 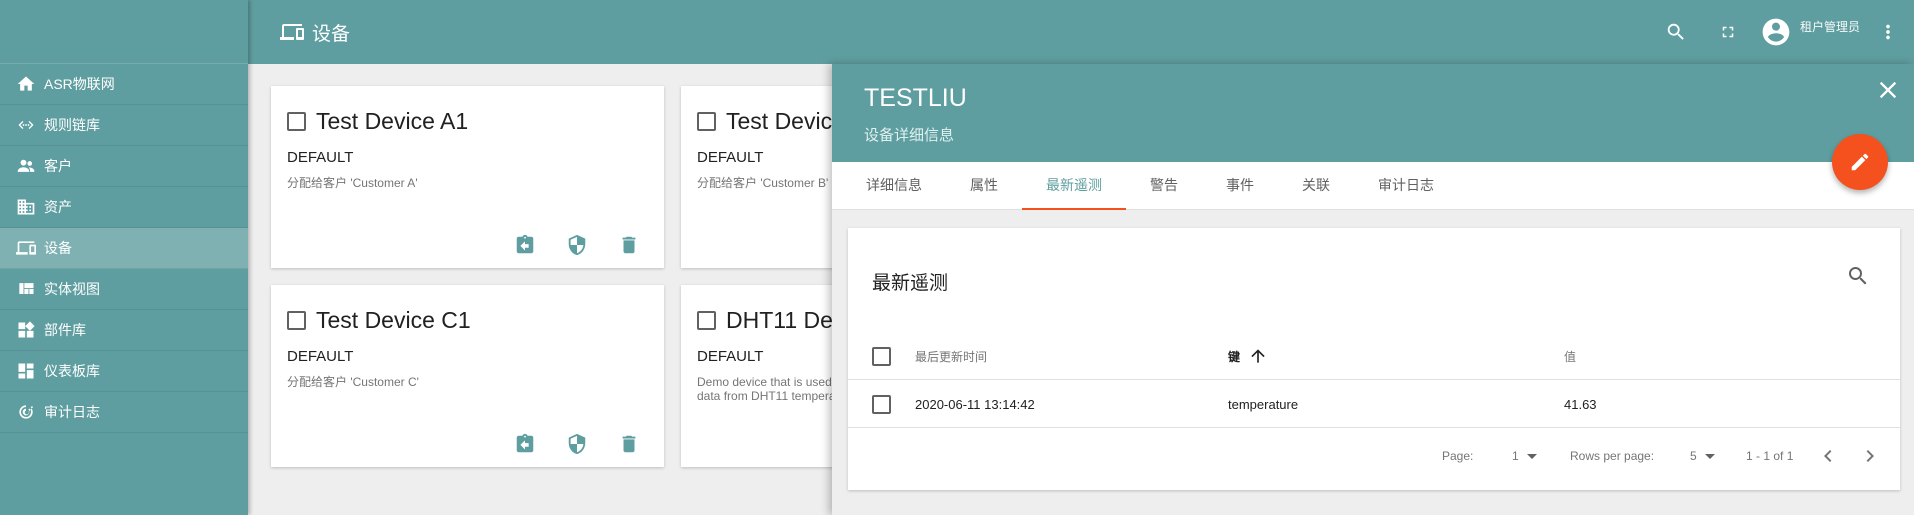 I want to click on sidebar-item-home: ASR物联网, so click(x=124, y=84).